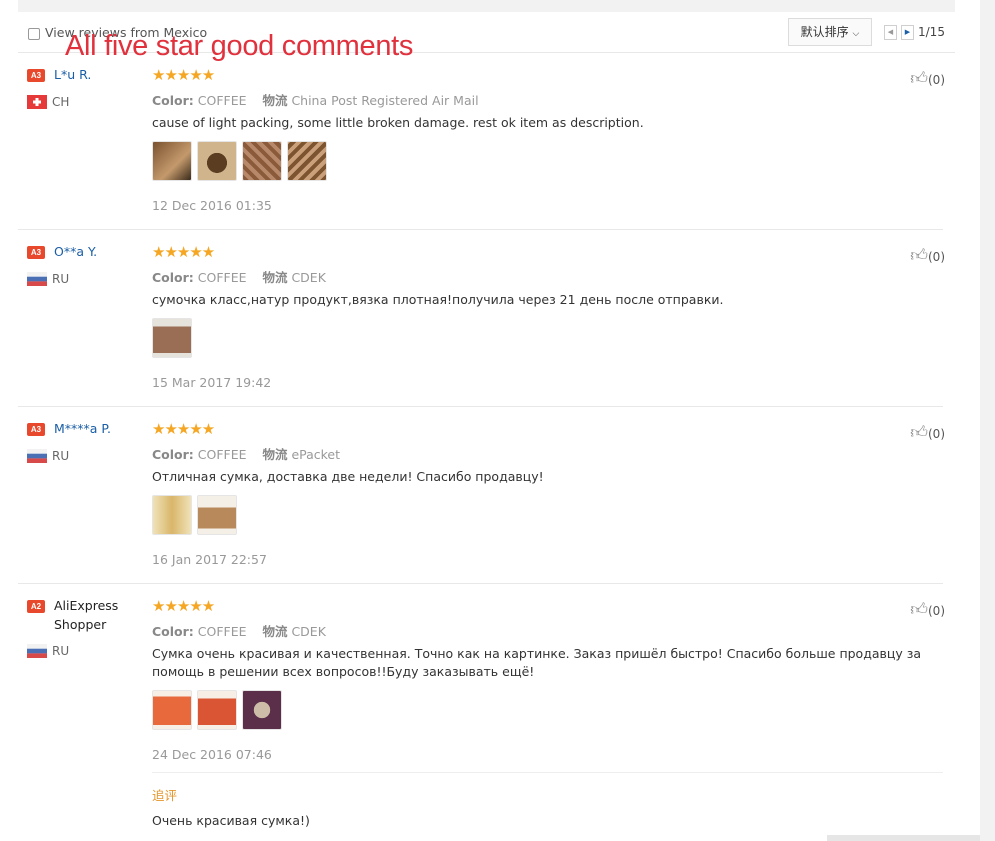 Image resolution: width=995 pixels, height=841 pixels. I want to click on review-date: 15 Mar 2017 19:42, so click(212, 382).